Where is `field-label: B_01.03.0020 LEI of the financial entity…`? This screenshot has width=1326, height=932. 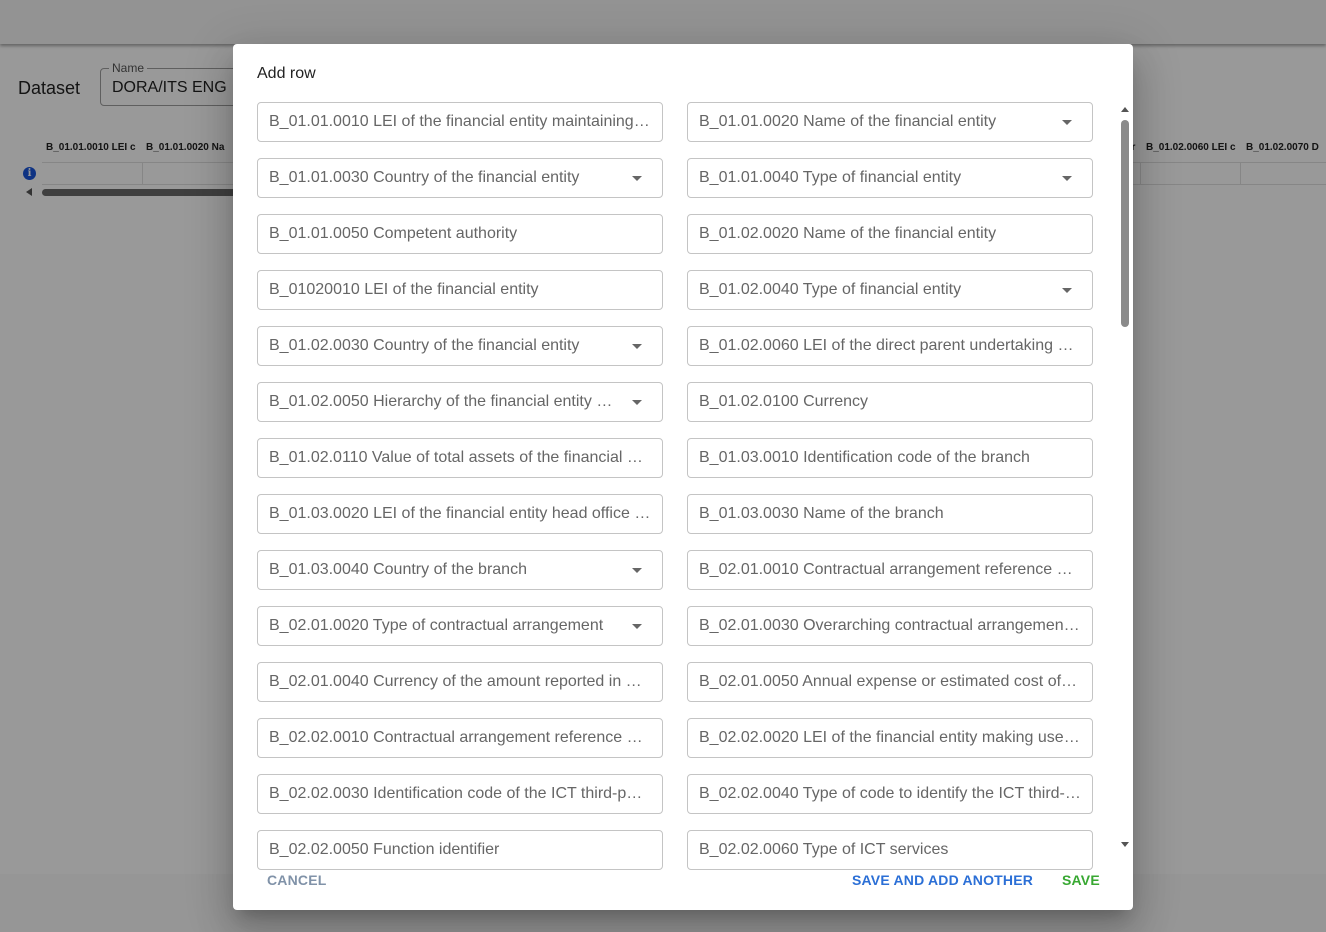
field-label: B_01.03.0020 LEI of the financial entity… is located at coordinates (460, 513).